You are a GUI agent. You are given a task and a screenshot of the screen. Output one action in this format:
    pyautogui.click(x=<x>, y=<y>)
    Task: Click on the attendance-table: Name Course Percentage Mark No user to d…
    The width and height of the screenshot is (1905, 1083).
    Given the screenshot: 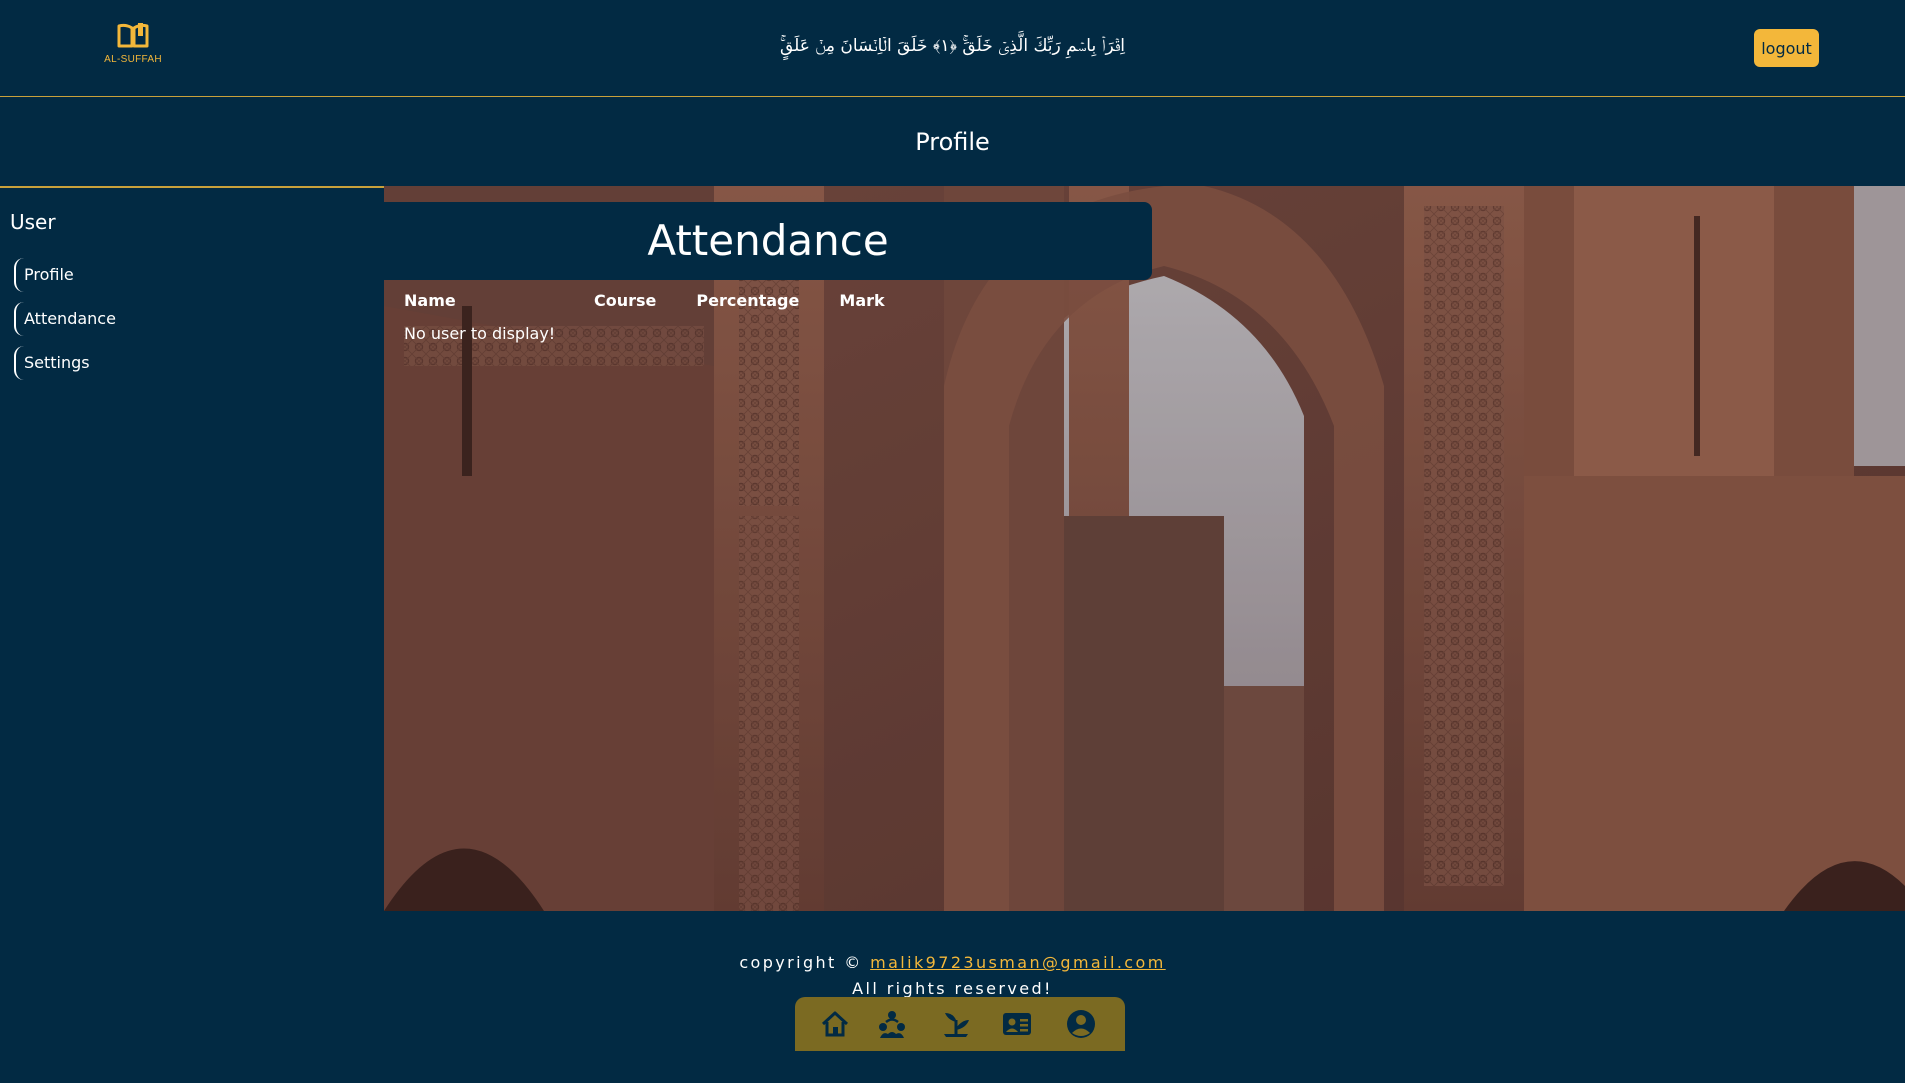 What is the action you would take?
    pyautogui.click(x=664, y=316)
    